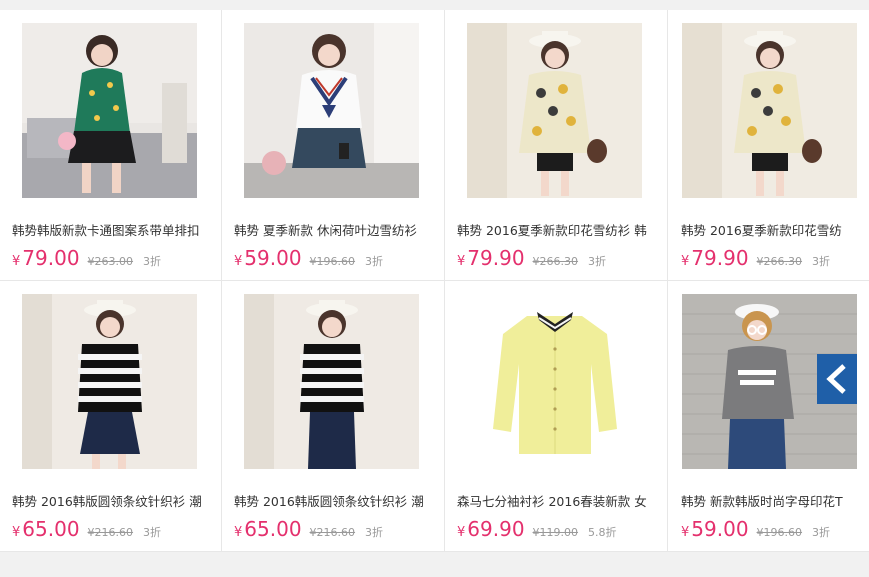  Describe the element at coordinates (602, 532) in the screenshot. I see `discount-label: 5.8折` at that location.